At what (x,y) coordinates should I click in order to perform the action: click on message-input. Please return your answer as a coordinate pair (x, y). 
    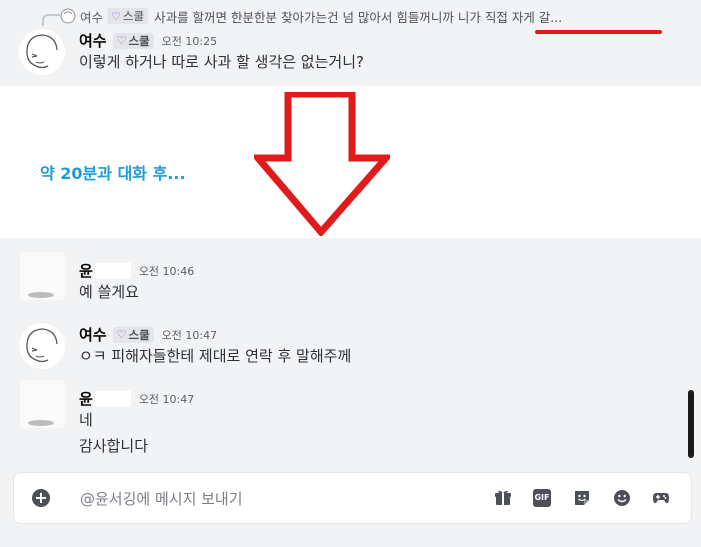
    Looking at the image, I should click on (270, 499).